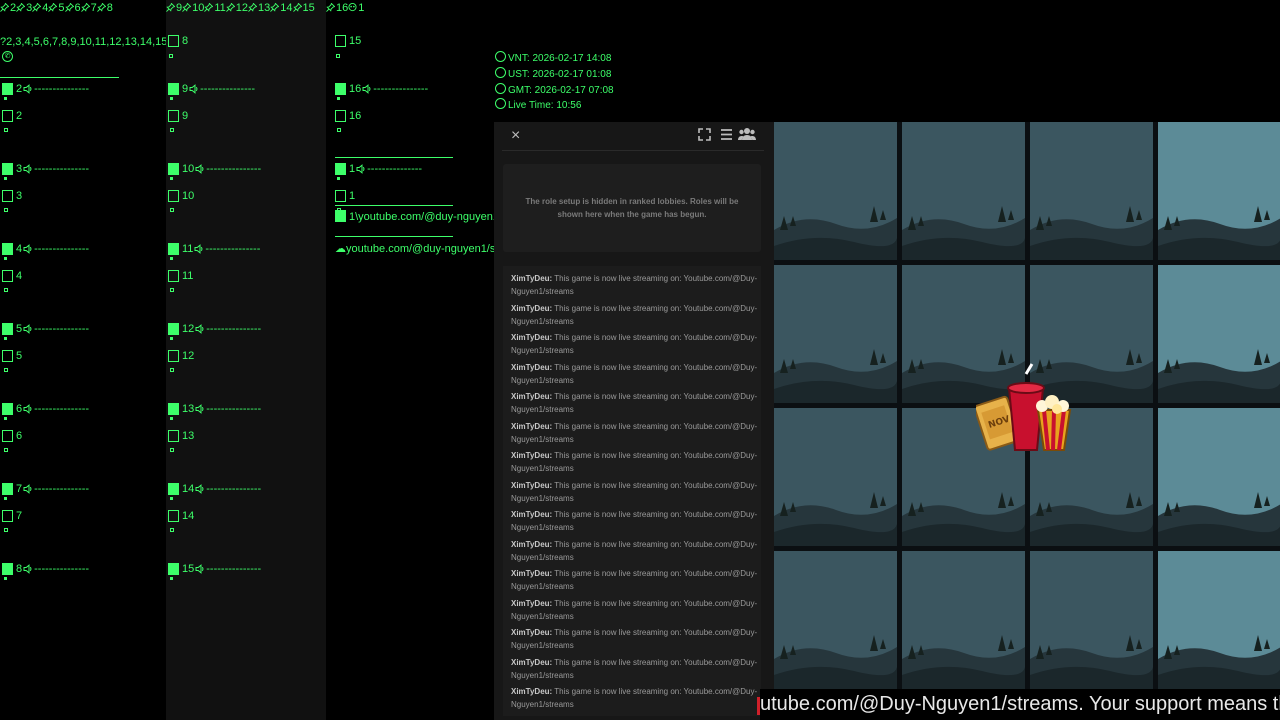 The height and width of the screenshot is (720, 1280). What do you see at coordinates (747, 135) in the screenshot?
I see `players-icon` at bounding box center [747, 135].